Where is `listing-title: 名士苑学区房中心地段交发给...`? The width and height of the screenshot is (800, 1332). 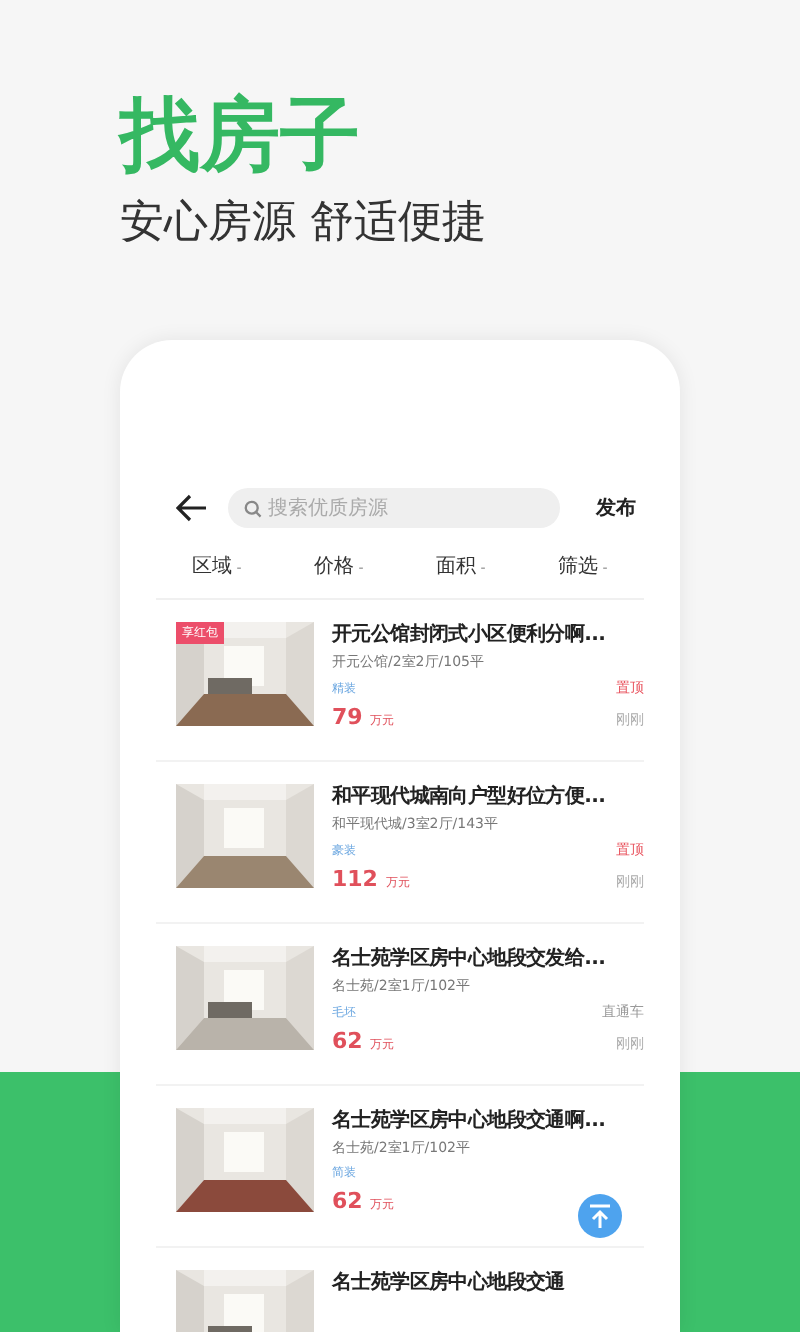
listing-title: 名士苑学区房中心地段交发给... is located at coordinates (488, 960).